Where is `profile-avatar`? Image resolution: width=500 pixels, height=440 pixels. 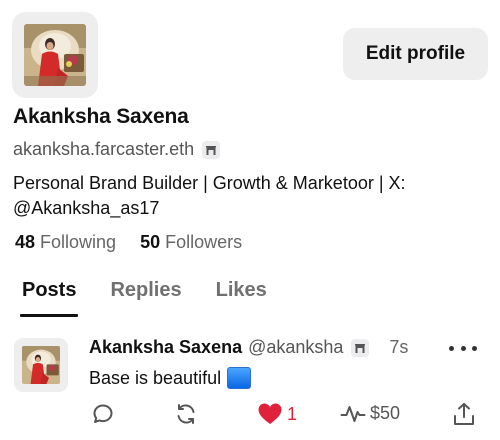
profile-avatar is located at coordinates (55, 55).